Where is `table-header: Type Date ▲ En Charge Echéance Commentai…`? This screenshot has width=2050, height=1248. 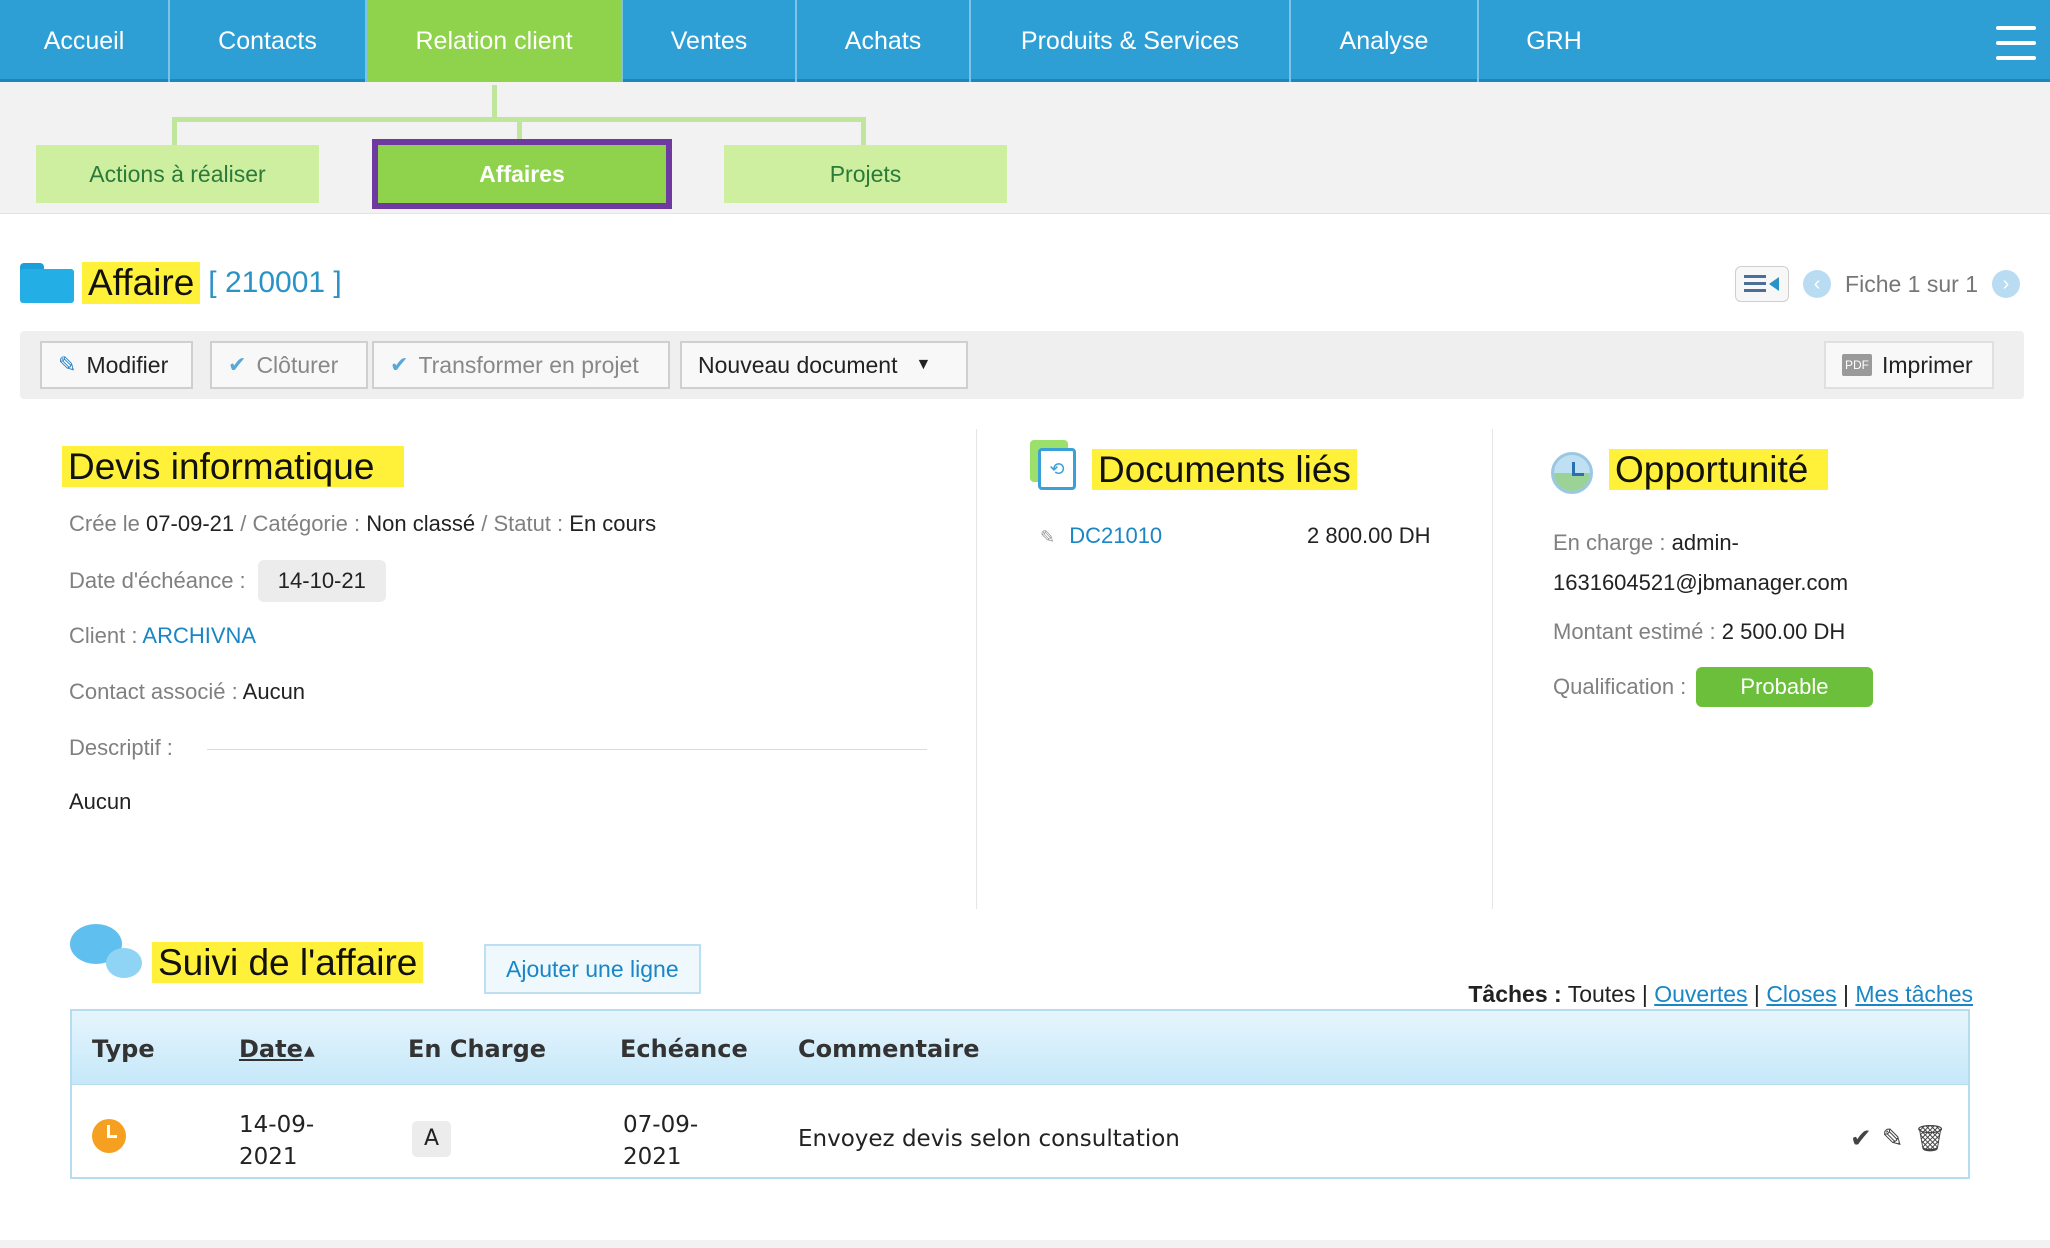
table-header: Type Date ▲ En Charge Echéance Commentai… is located at coordinates (1020, 1048).